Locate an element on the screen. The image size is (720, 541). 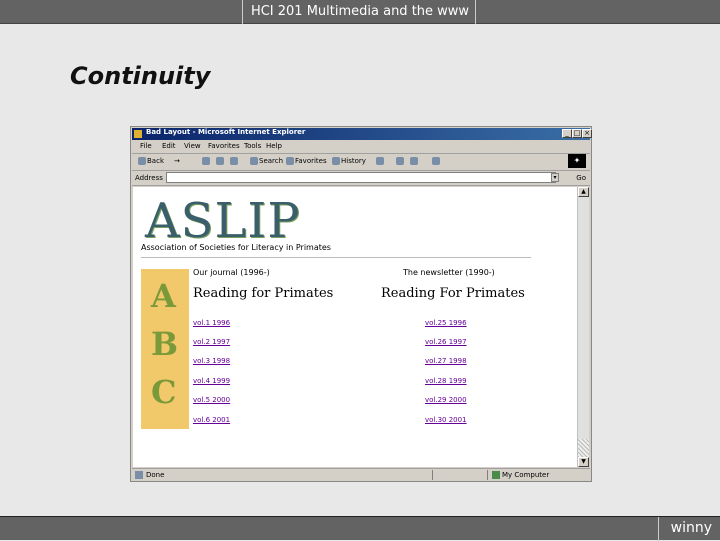
menu-bar: File Edit View Favorites Tools Help ✦ is located at coordinates (361, 154).